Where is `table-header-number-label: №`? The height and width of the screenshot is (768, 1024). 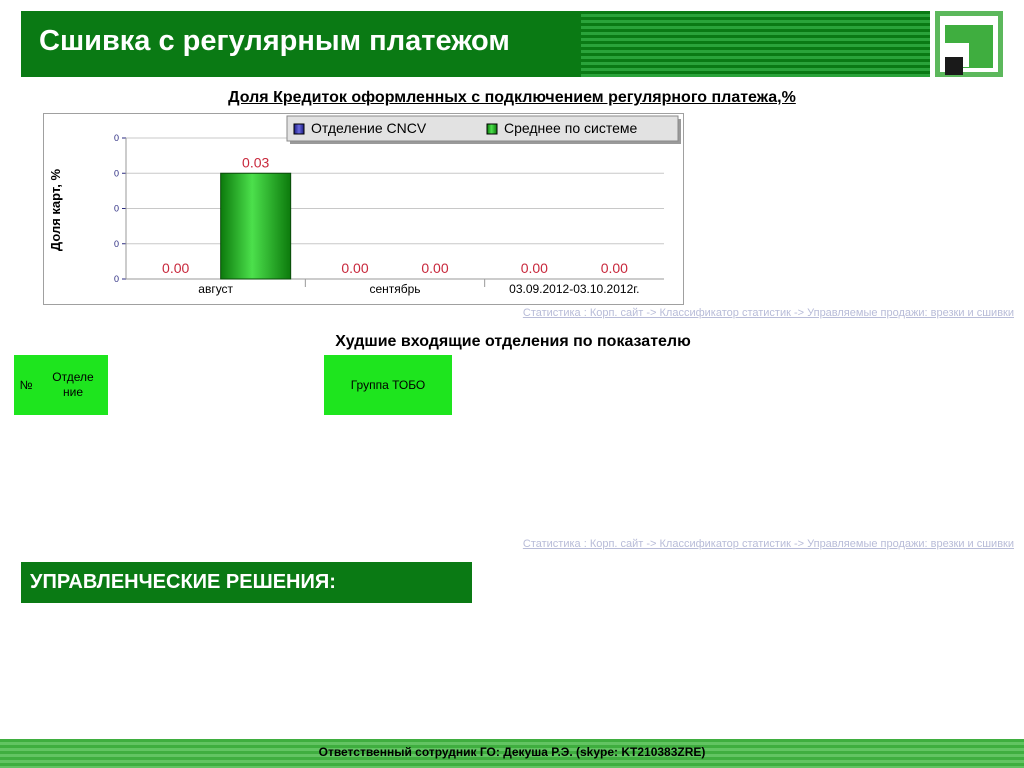 table-header-number-label: № is located at coordinates (26, 385).